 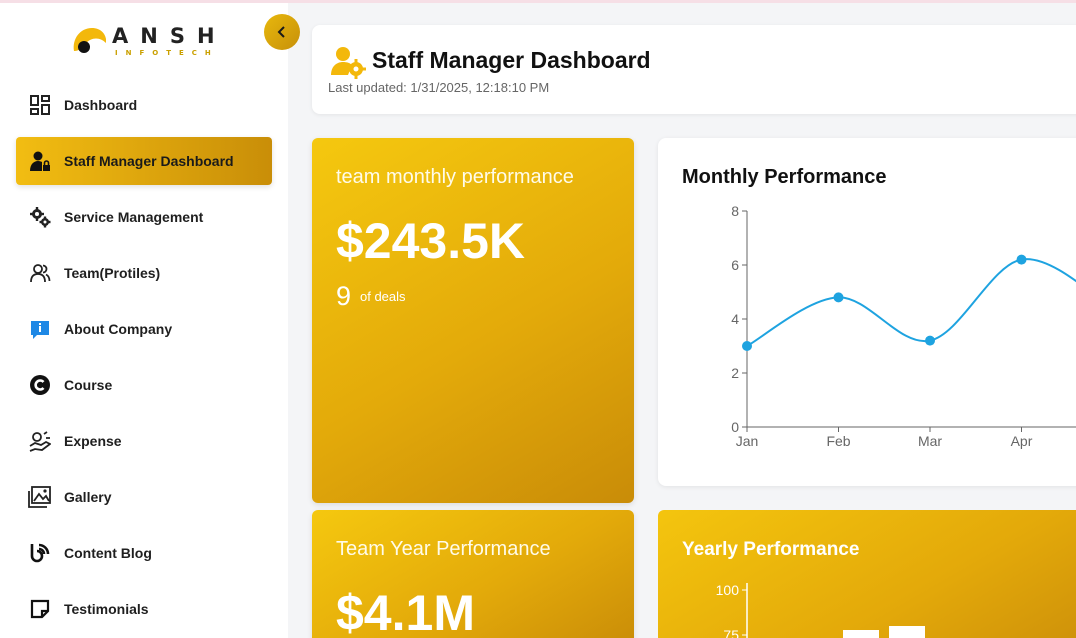 I want to click on brand-logo: ANSH INFOTECH, so click(x=145, y=43).